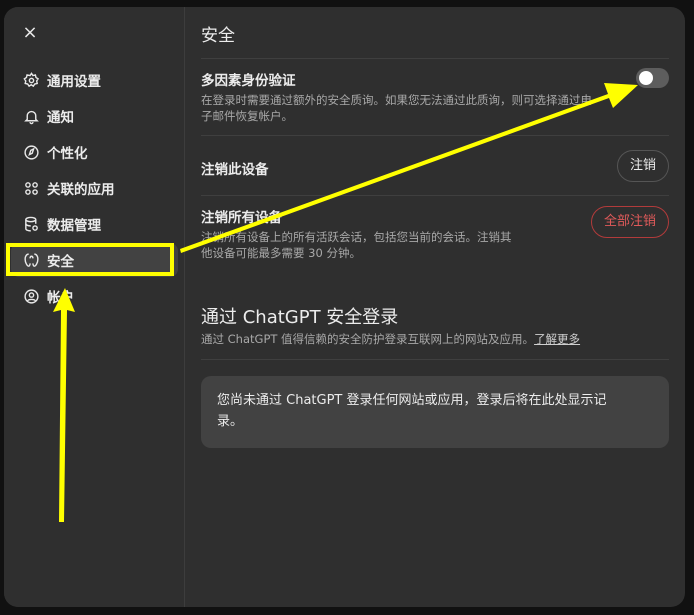 This screenshot has width=694, height=615. Describe the element at coordinates (281, 253) in the screenshot. I see `logout-all-description-line: 他设备可能最多需要 30 分钟。` at that location.